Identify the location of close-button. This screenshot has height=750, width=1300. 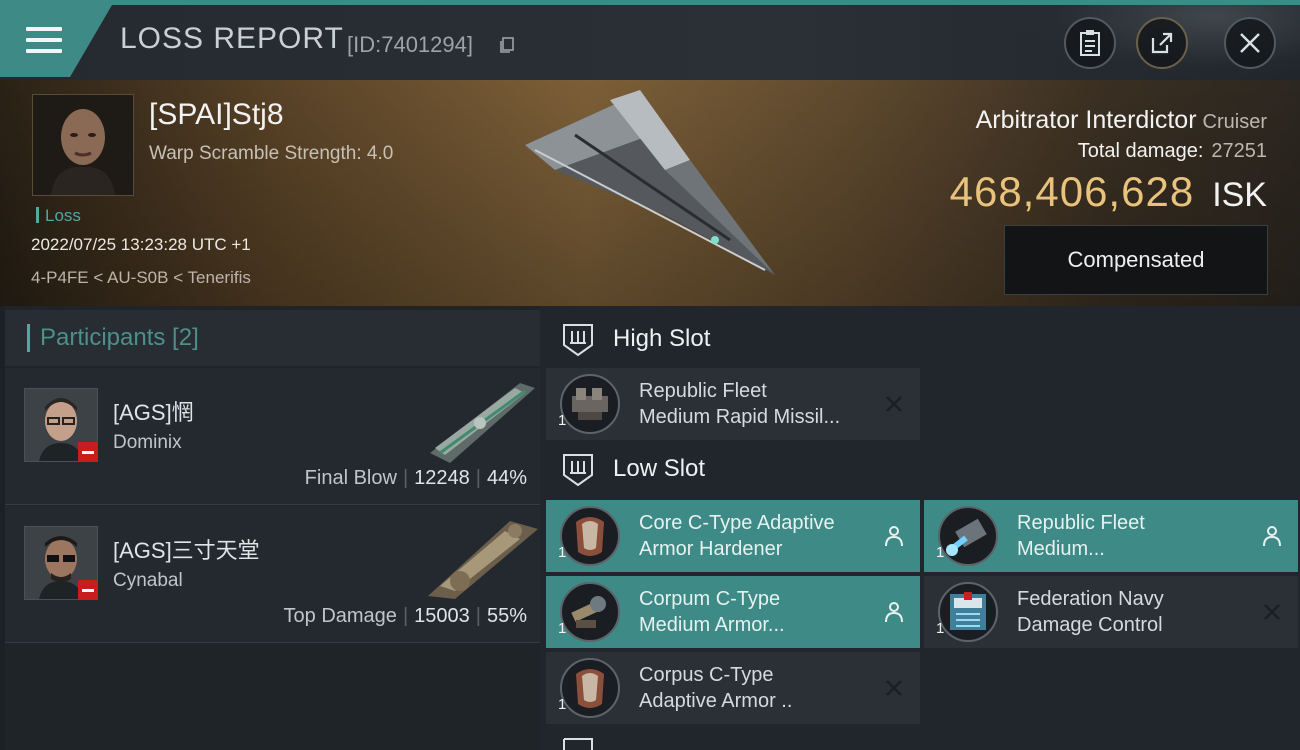
(1250, 43).